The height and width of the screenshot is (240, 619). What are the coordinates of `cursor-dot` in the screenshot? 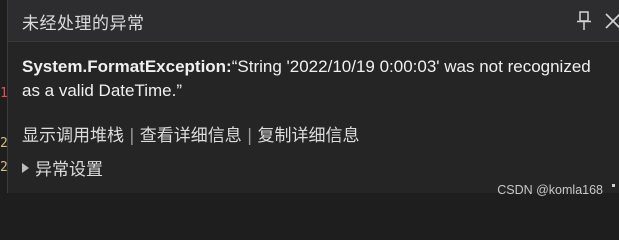 It's located at (613, 185).